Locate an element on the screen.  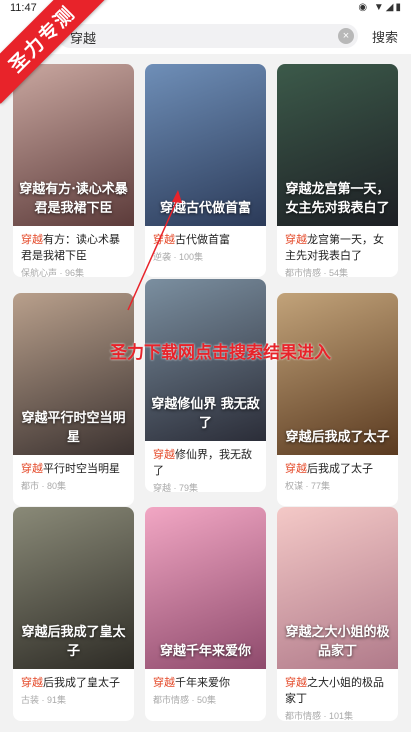
poster-image: 穿越之大小姐的极品家丁 is located at coordinates (337, 588).